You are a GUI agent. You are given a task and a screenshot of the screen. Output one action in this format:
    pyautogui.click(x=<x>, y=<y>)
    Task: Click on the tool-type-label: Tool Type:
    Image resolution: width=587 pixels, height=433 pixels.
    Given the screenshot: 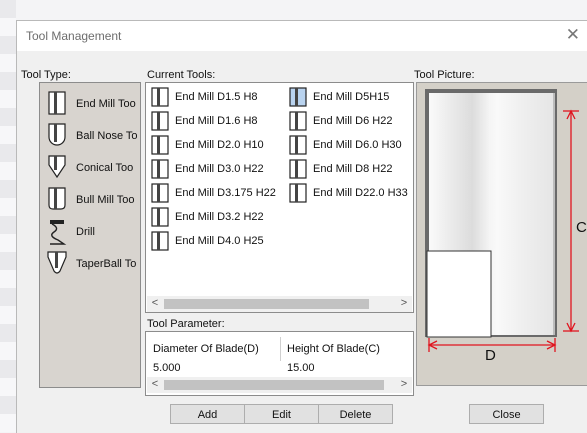 What is the action you would take?
    pyautogui.click(x=46, y=75)
    